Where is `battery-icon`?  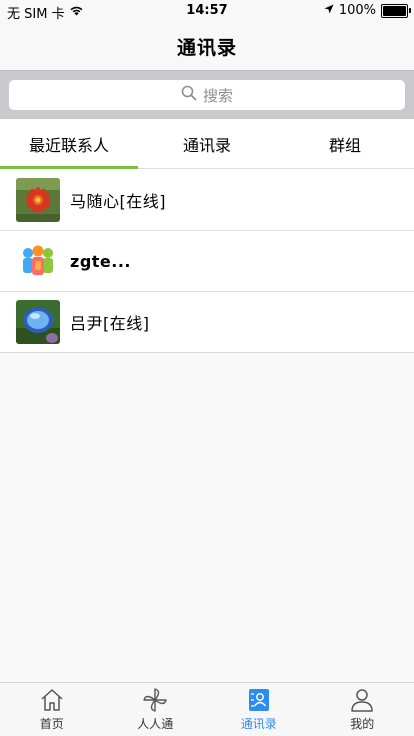
battery-icon is located at coordinates (396, 10).